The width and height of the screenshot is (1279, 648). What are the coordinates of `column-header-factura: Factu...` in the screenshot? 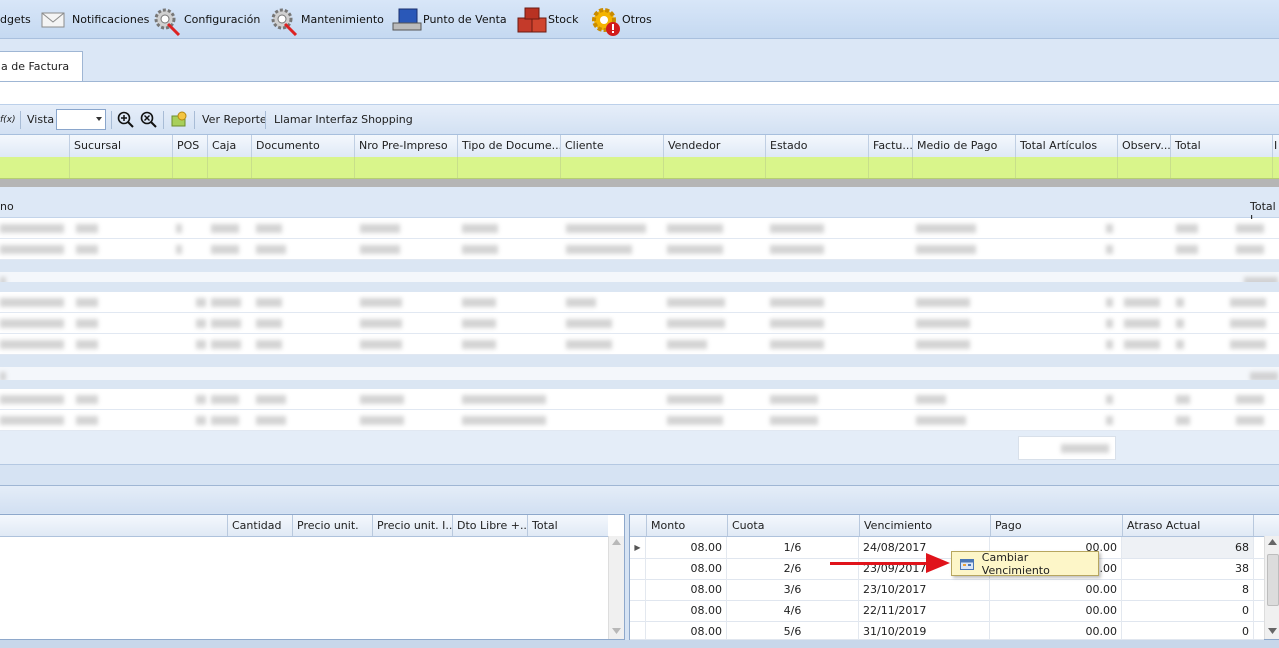 It's located at (891, 146).